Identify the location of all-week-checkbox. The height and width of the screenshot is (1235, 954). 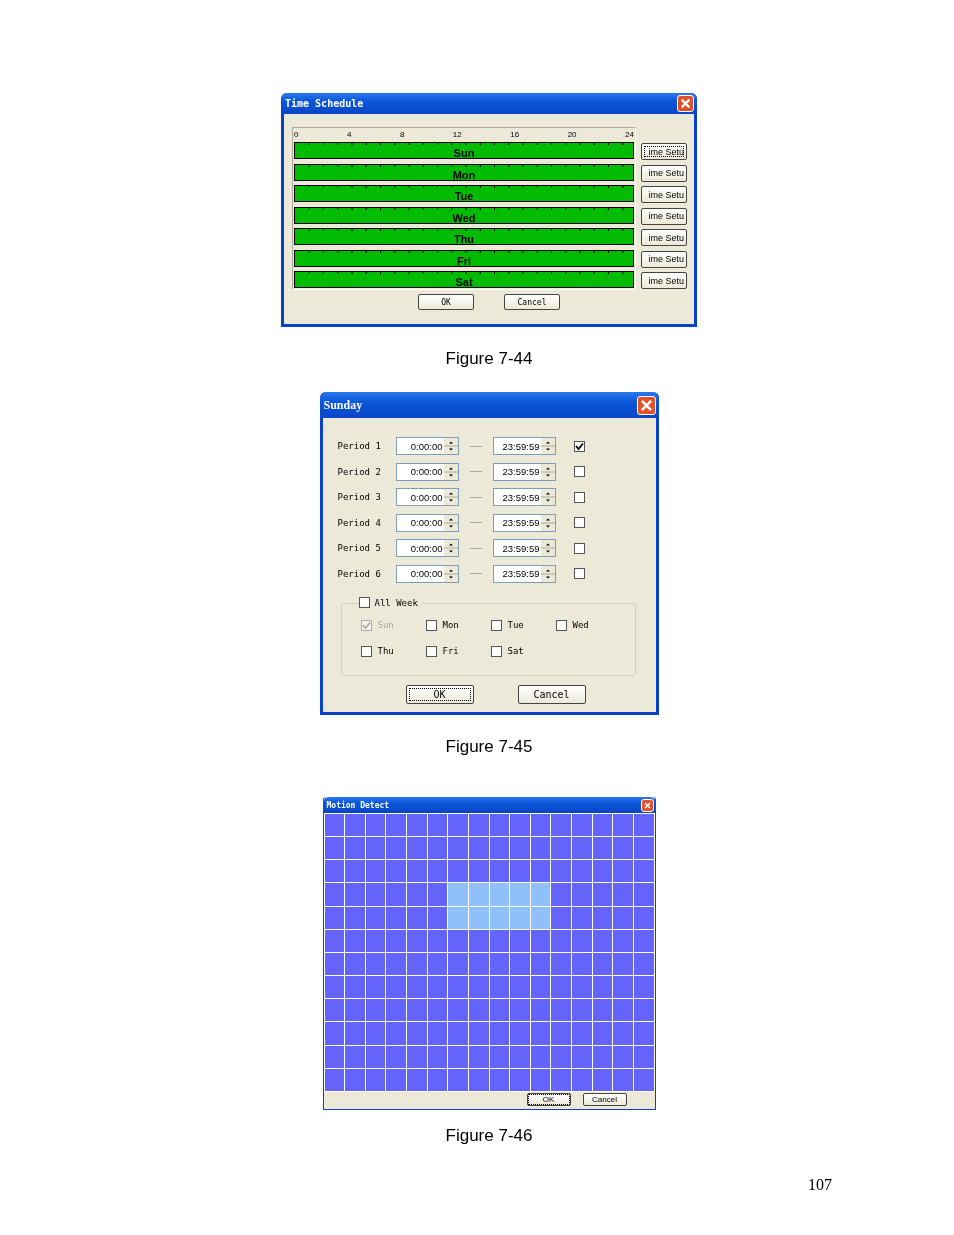
(364, 602).